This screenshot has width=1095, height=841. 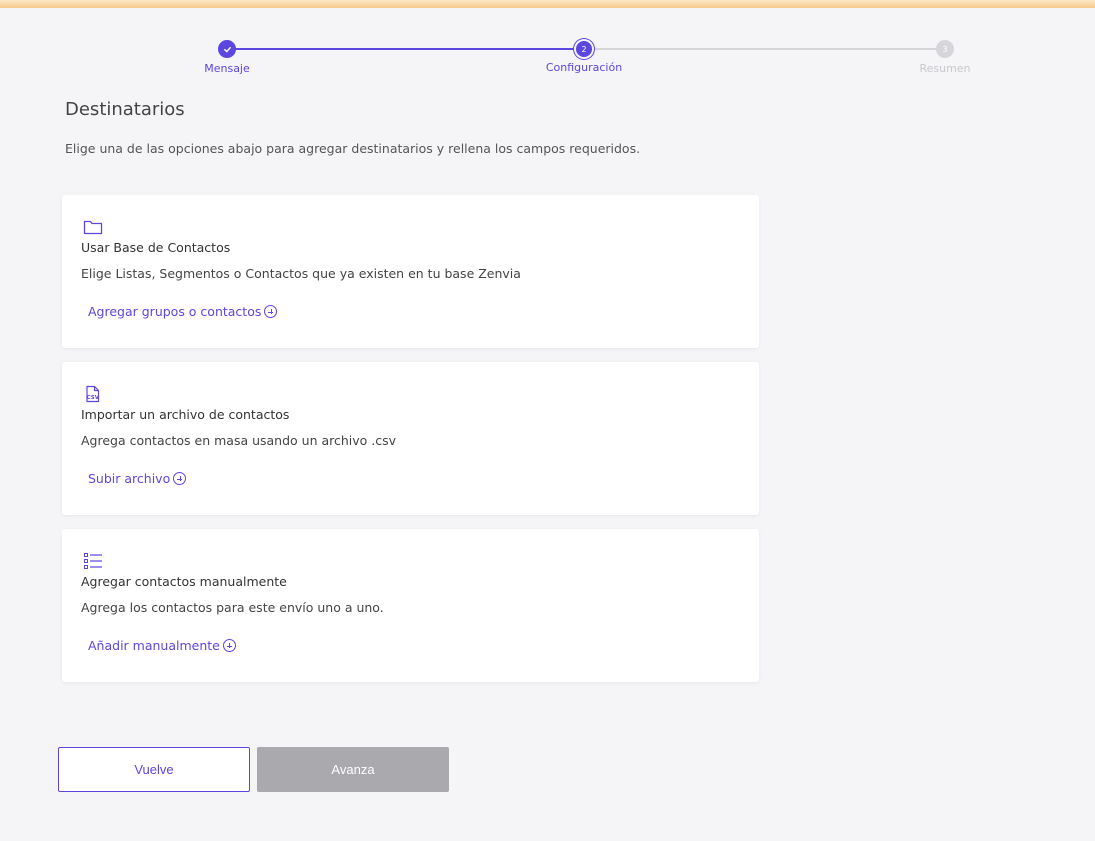 I want to click on step-label: Configuración, so click(x=584, y=67).